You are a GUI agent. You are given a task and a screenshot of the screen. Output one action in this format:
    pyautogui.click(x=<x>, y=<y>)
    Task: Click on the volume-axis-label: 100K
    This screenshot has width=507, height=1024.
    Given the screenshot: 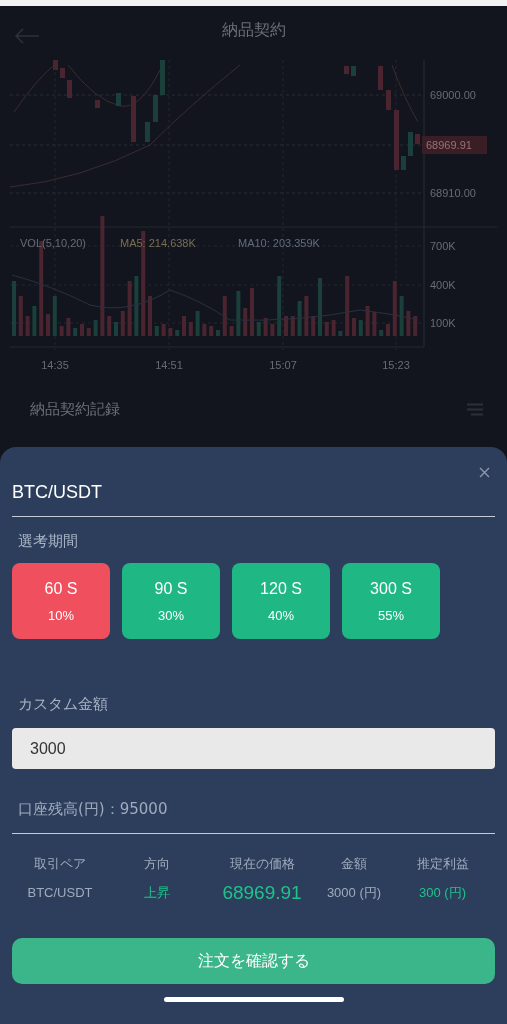 What is the action you would take?
    pyautogui.click(x=443, y=323)
    